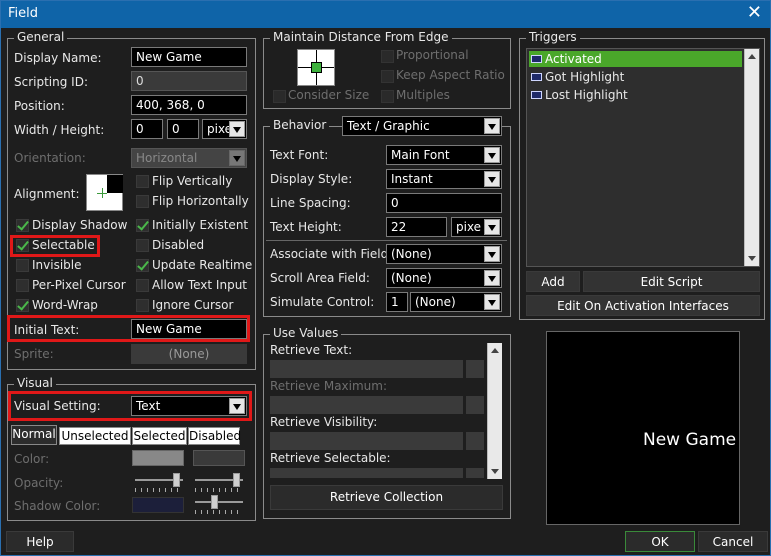  Describe the element at coordinates (57, 406) in the screenshot. I see `visual-setting-label: Visual Setting:` at that location.